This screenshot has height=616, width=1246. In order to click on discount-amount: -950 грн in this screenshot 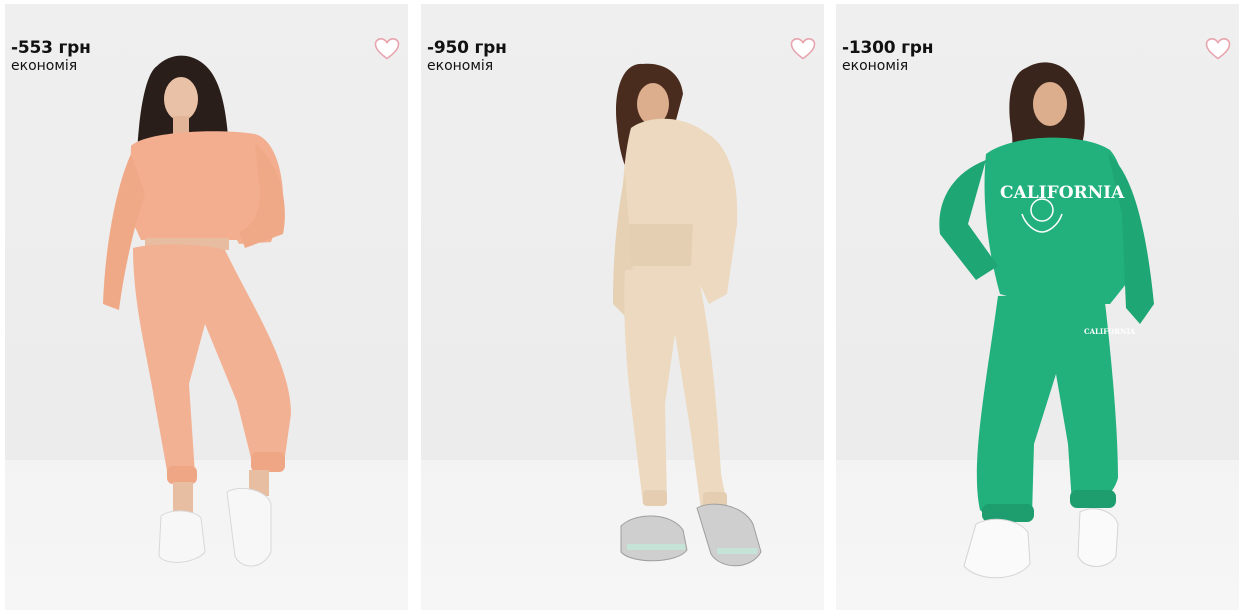, I will do `click(467, 48)`.